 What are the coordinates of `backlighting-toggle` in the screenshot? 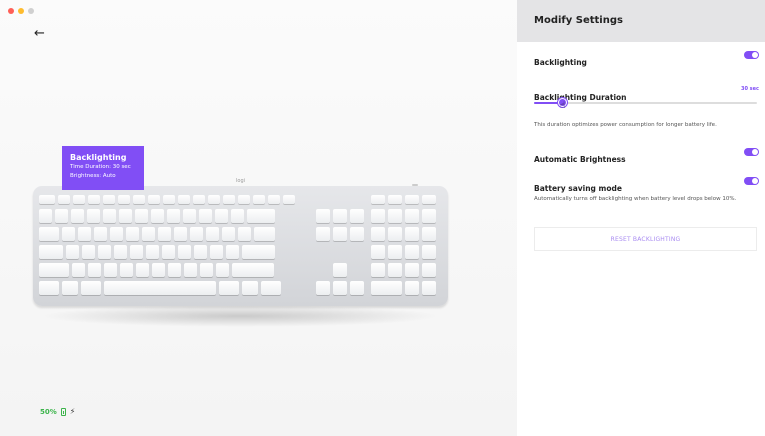 It's located at (751, 55).